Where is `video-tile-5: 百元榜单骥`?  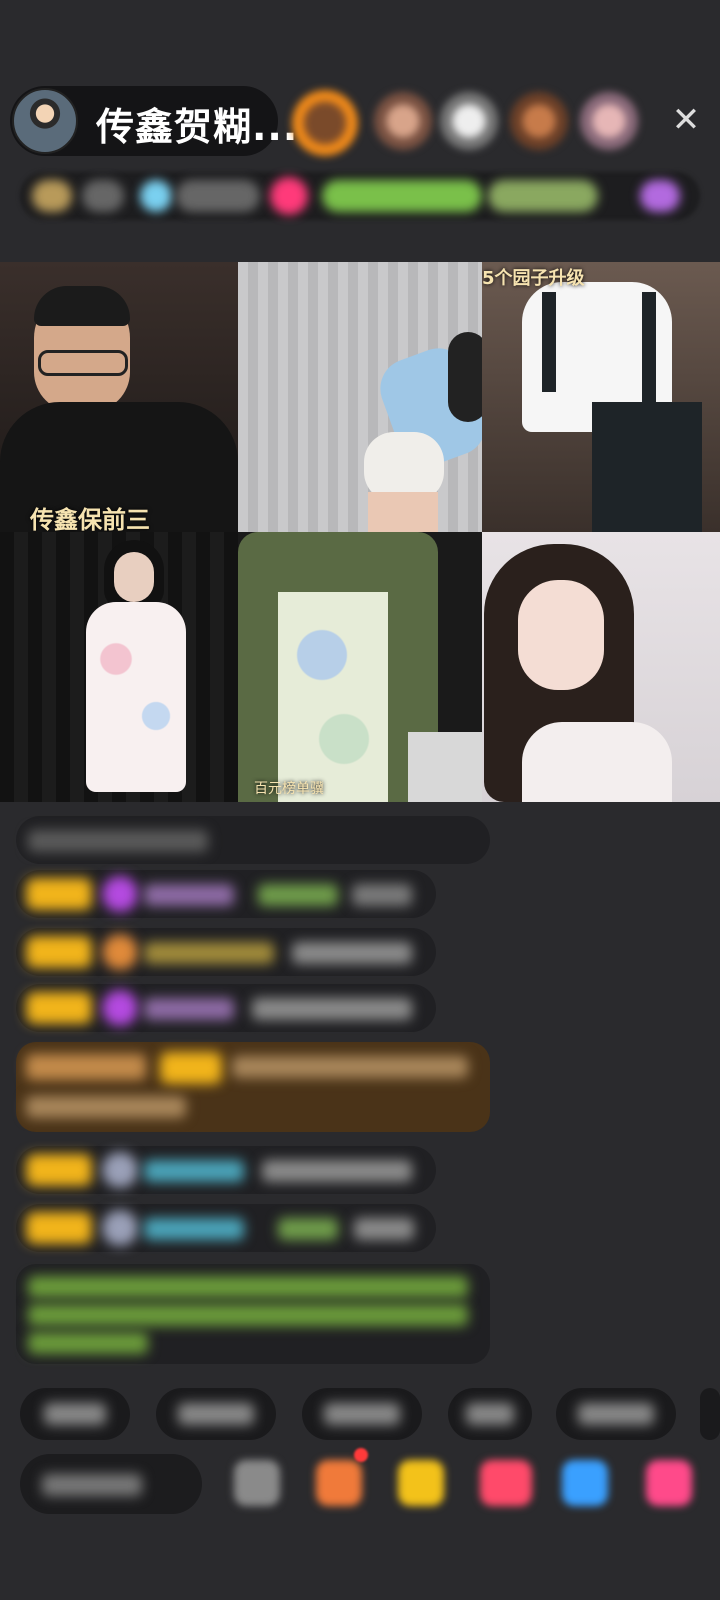 video-tile-5: 百元榜单骥 is located at coordinates (360, 667).